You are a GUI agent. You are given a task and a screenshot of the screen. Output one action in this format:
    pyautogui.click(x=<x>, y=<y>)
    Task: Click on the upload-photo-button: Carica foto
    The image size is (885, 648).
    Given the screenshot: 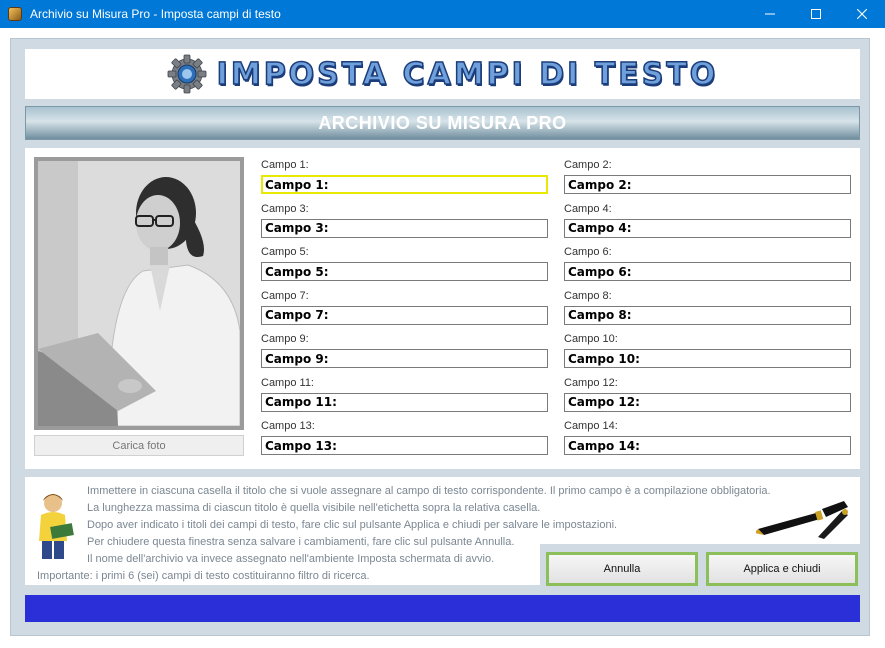 What is the action you would take?
    pyautogui.click(x=139, y=445)
    